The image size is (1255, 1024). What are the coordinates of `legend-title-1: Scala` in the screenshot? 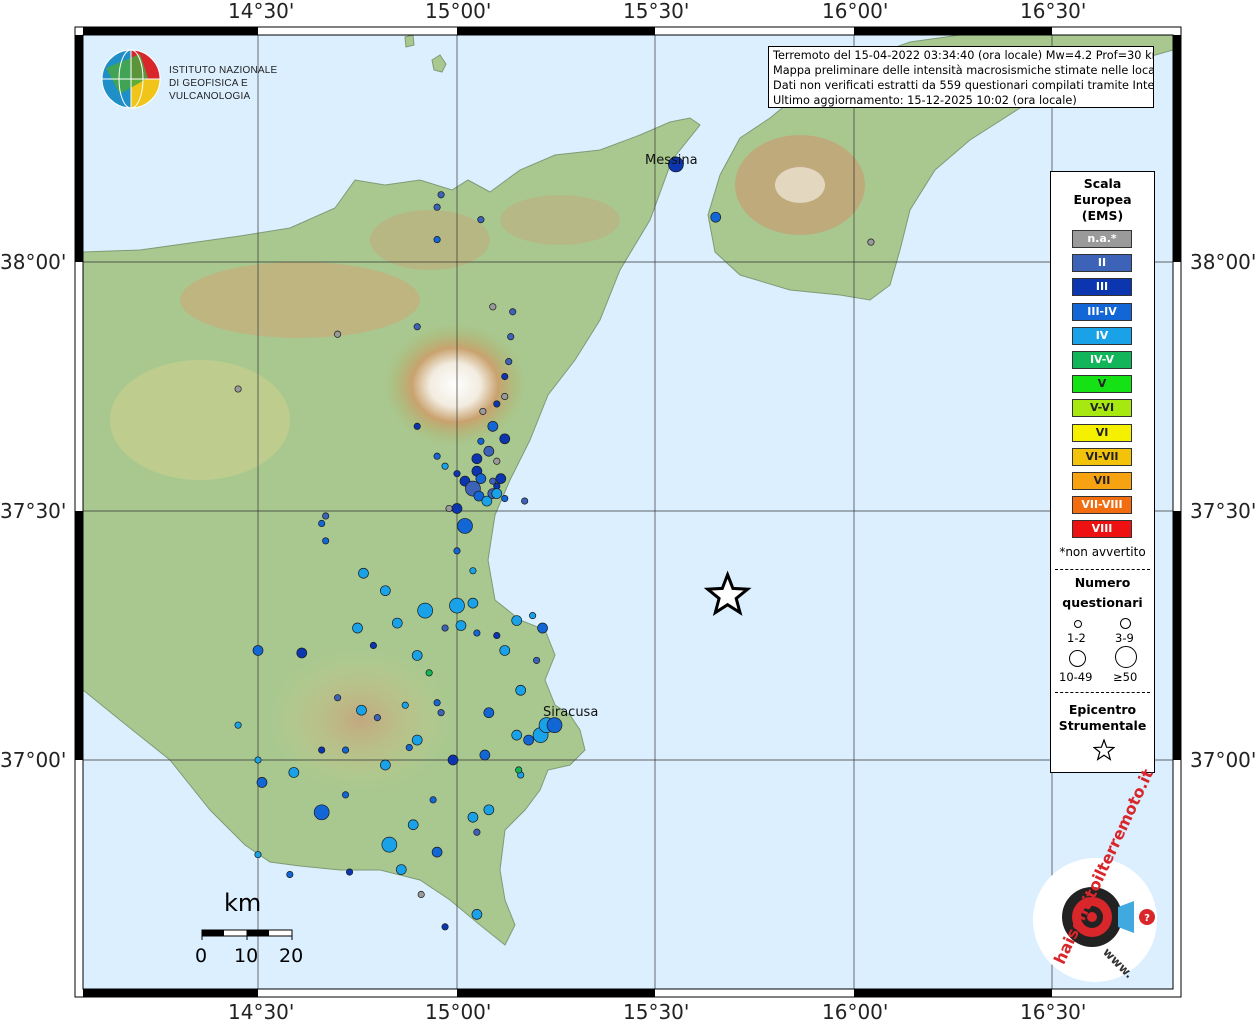 It's located at (1102, 183).